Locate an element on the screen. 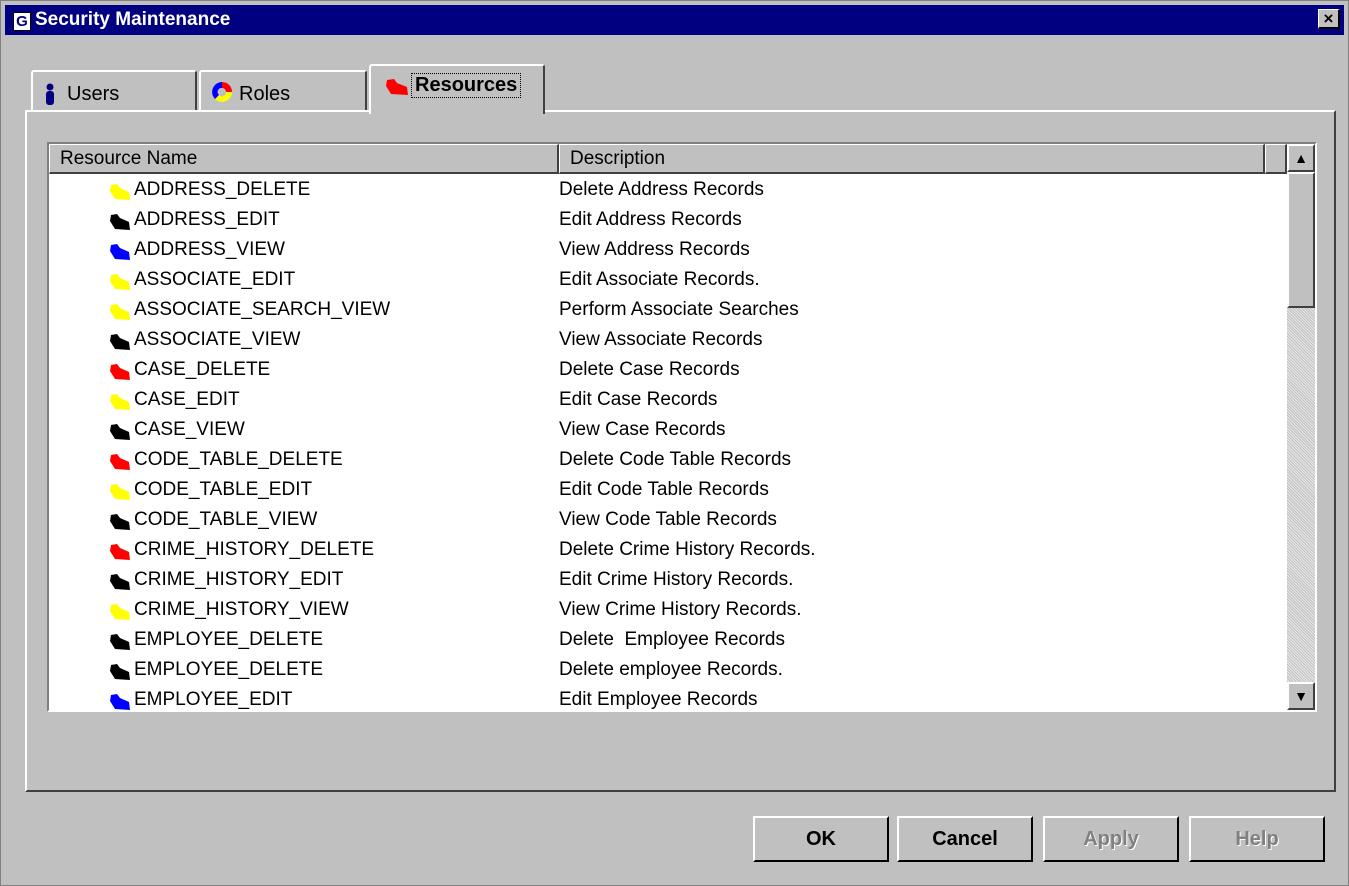  description-cell: View Address Records is located at coordinates (654, 249).